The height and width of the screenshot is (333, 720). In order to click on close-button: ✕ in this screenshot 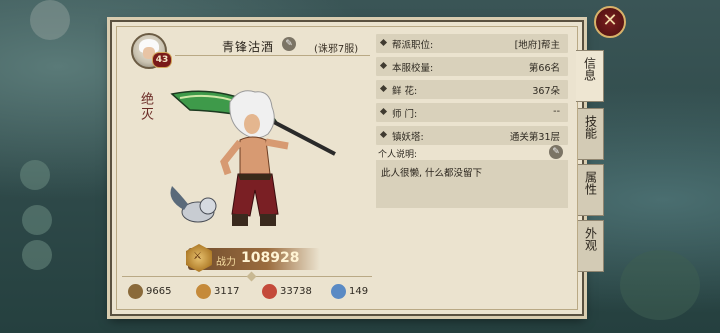, I will do `click(610, 22)`.